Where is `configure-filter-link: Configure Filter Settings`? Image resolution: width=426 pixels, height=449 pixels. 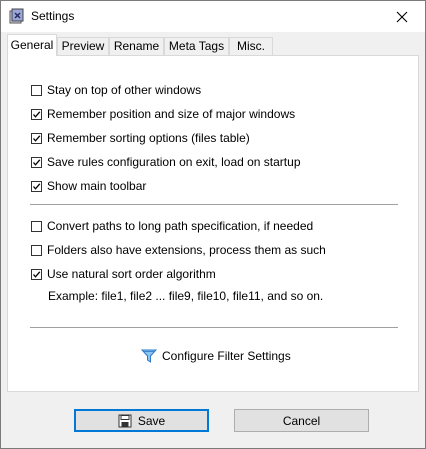
configure-filter-link: Configure Filter Settings is located at coordinates (216, 356).